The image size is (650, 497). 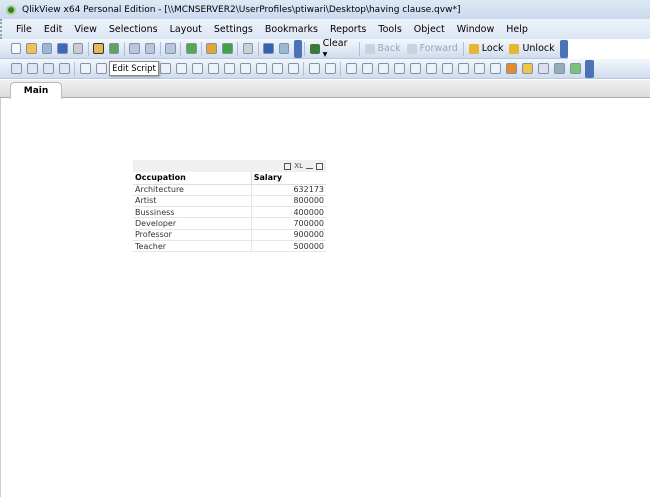 What do you see at coordinates (330, 68) in the screenshot?
I see `design-icon` at bounding box center [330, 68].